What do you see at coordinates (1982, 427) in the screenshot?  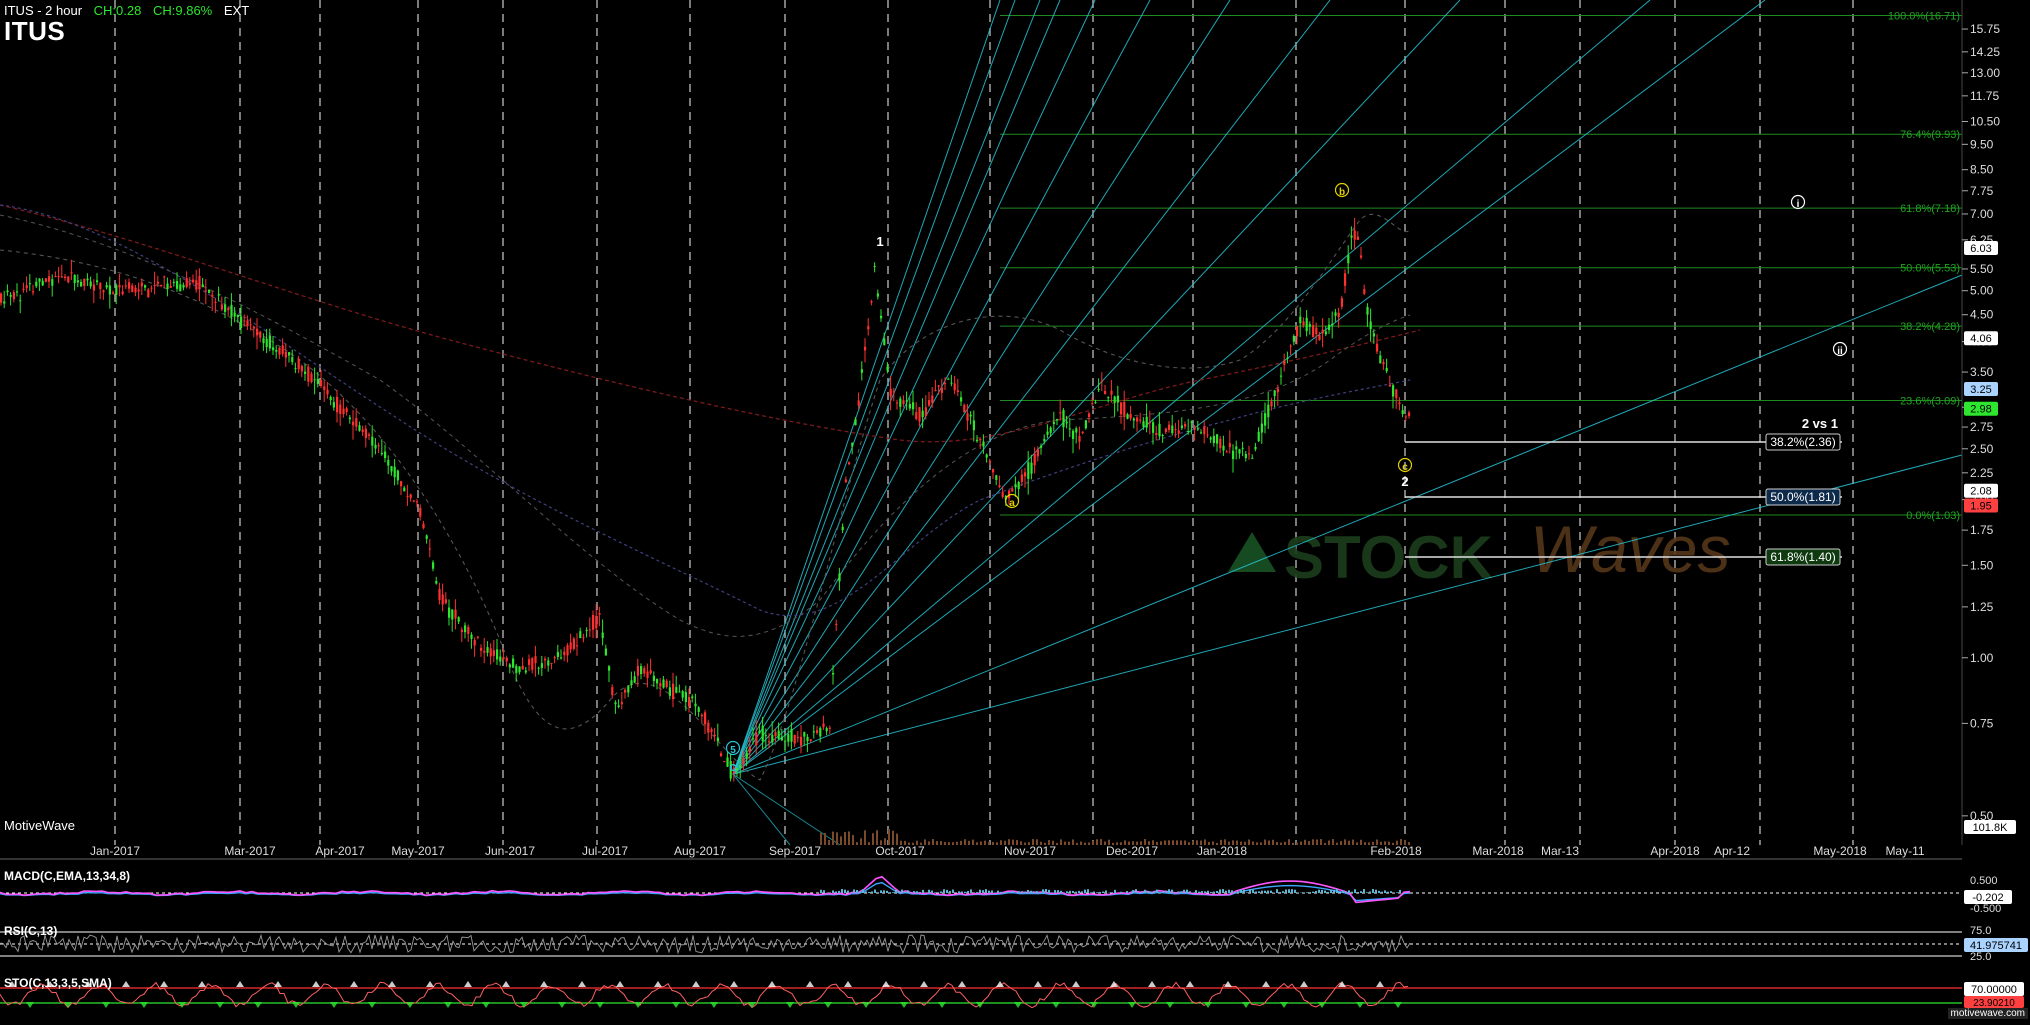 I see `y-tick-label: 2.75` at bounding box center [1982, 427].